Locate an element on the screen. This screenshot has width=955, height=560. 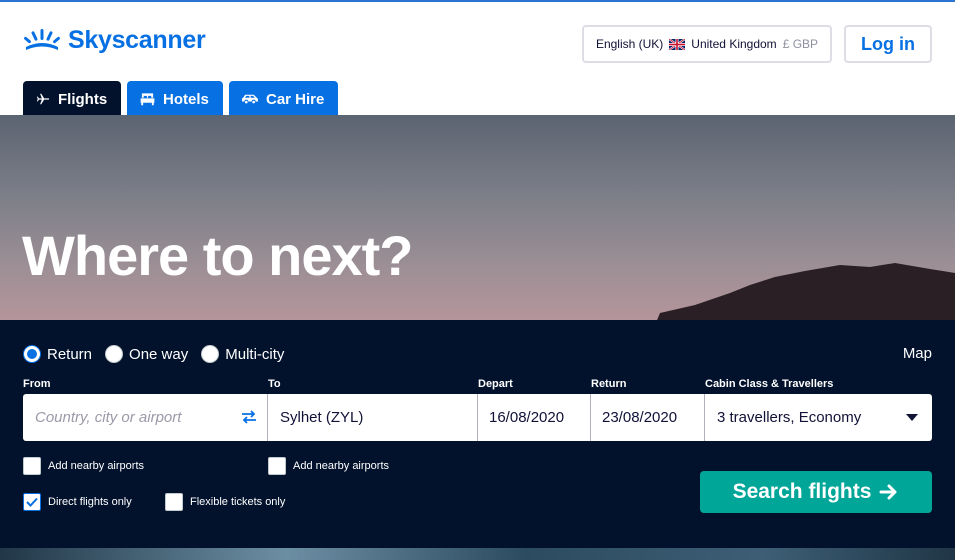
country-label: United Kingdom is located at coordinates (734, 44).